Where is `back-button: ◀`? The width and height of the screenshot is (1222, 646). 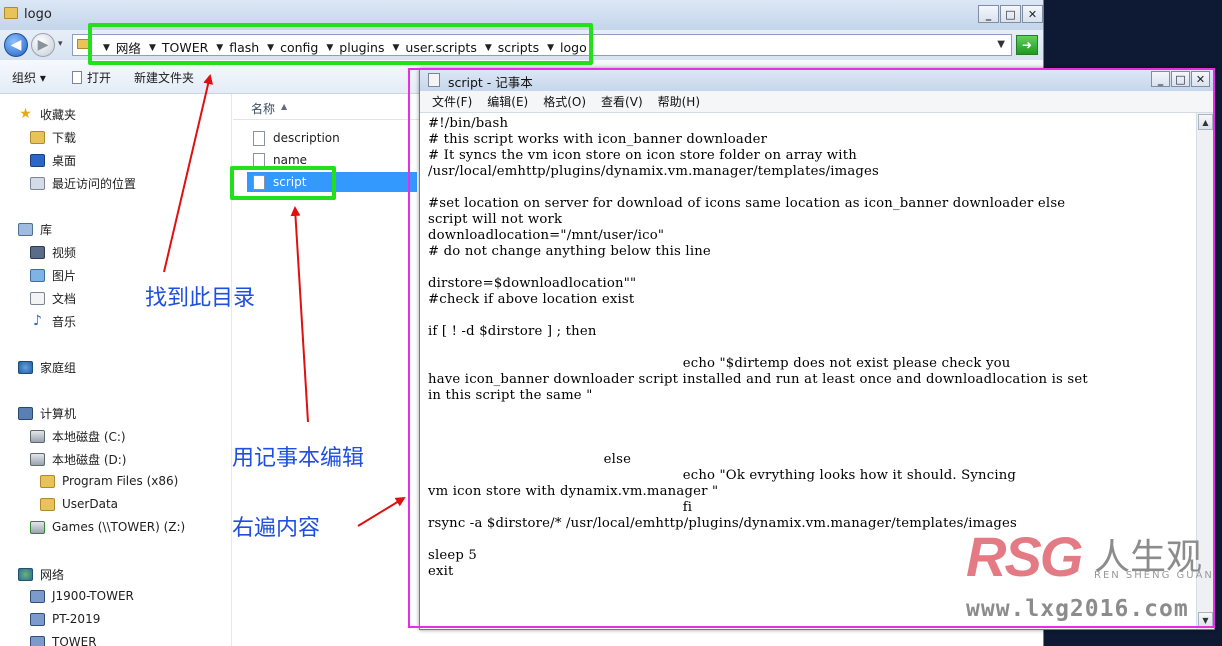 back-button: ◀ is located at coordinates (16, 45).